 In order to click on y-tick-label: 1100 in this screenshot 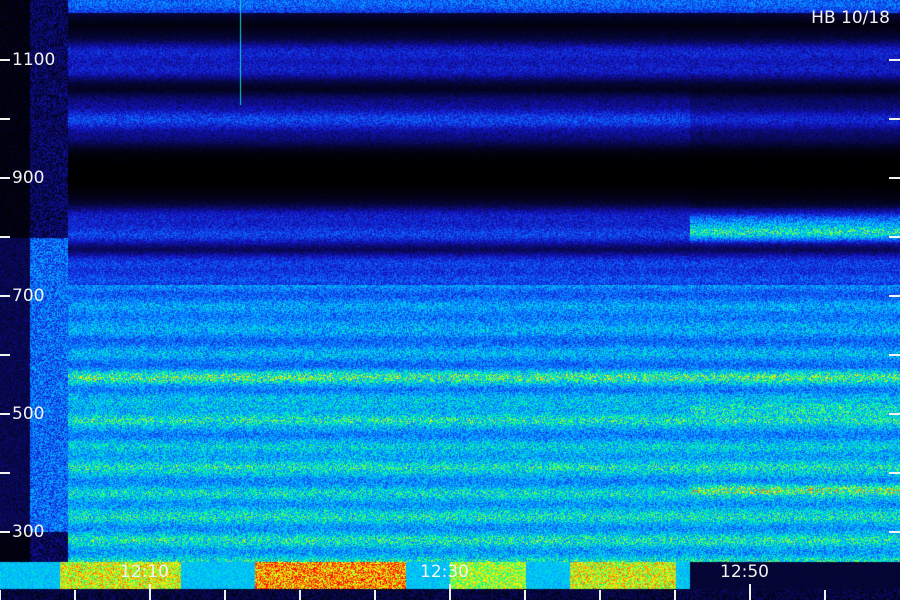, I will do `click(34, 60)`.